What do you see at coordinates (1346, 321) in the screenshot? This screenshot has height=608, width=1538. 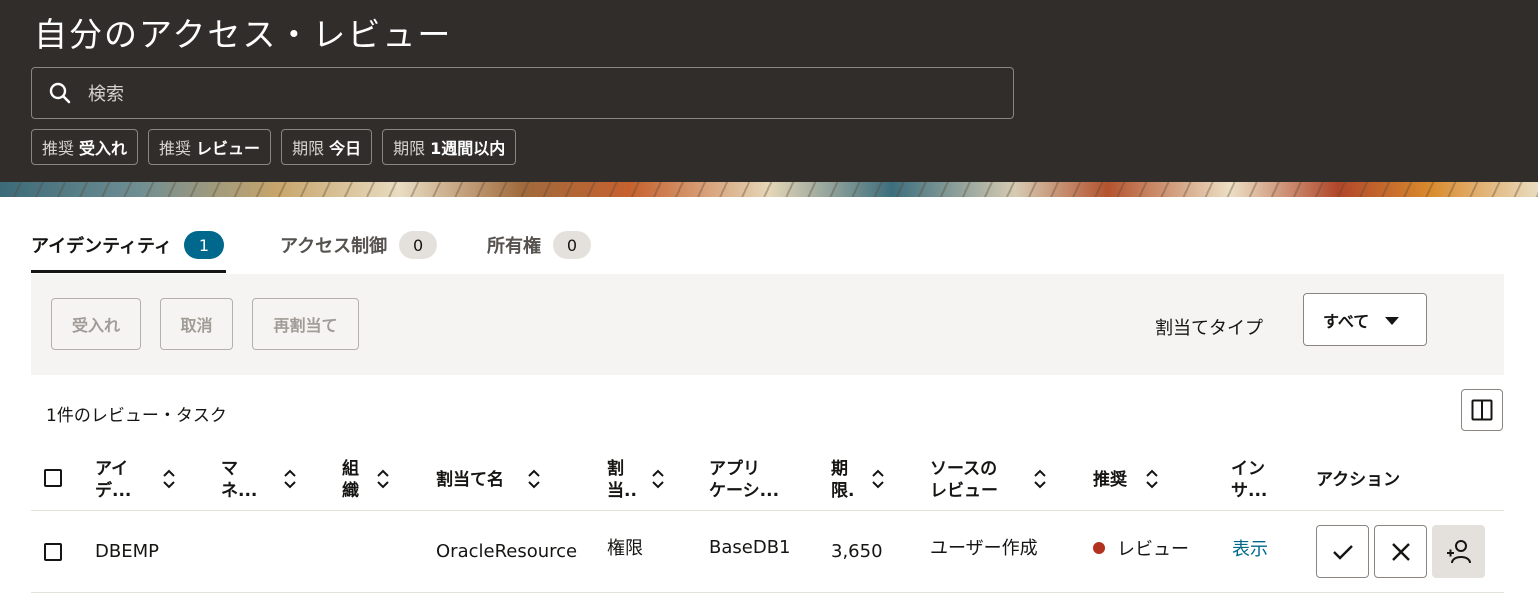 I see `assignment-type-value: すべて` at bounding box center [1346, 321].